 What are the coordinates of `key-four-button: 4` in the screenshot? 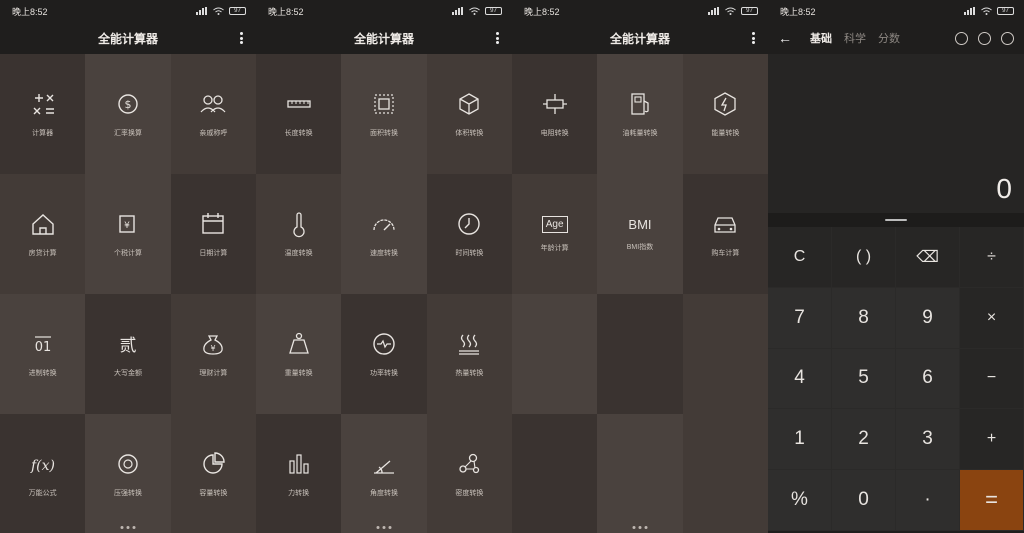 It's located at (800, 379).